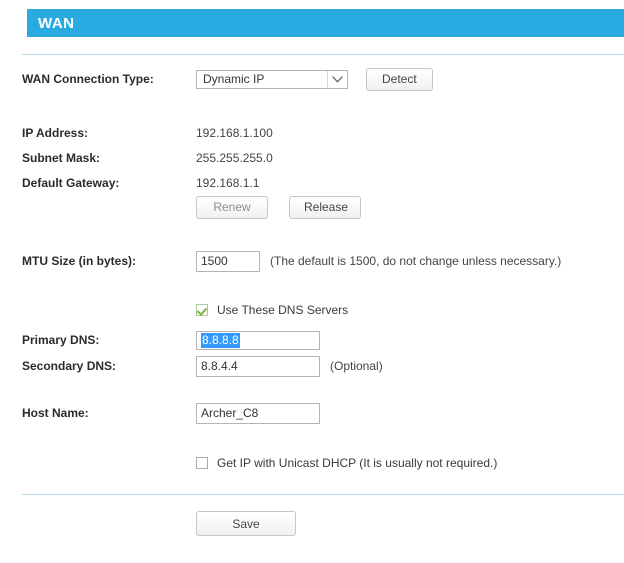 The width and height of the screenshot is (624, 563). What do you see at coordinates (232, 207) in the screenshot?
I see `renew-button: Renew` at bounding box center [232, 207].